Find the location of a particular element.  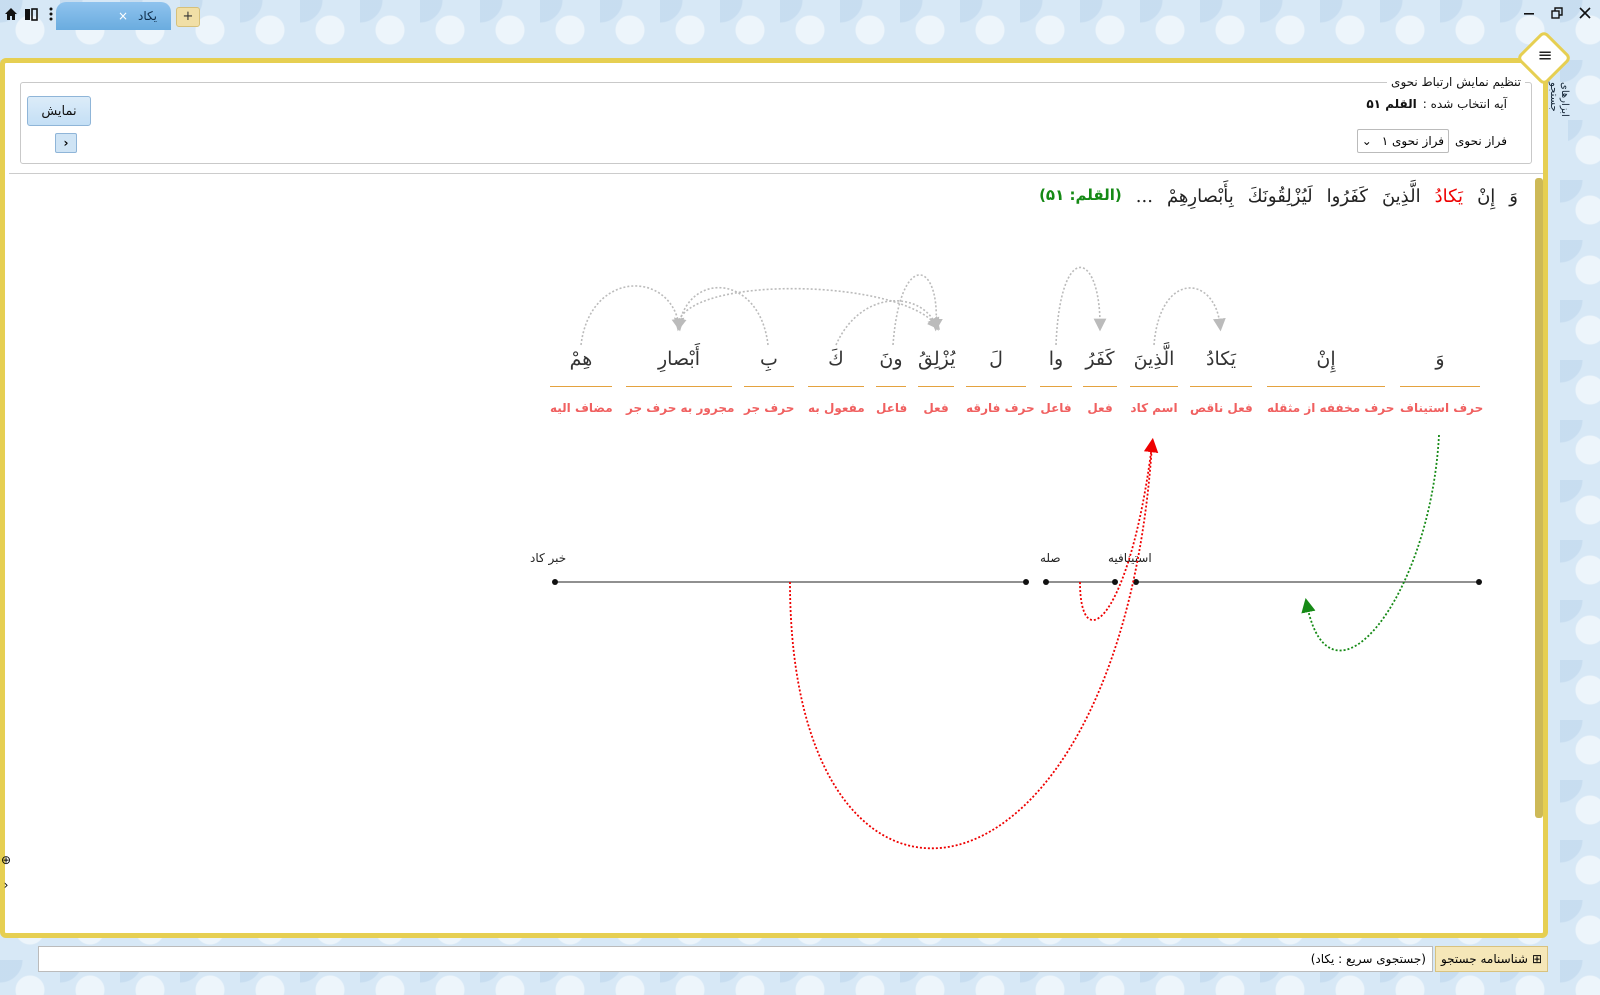

bottom-bar: (جستجوی سریع : یکاد) ⊞ شناسنامه جستجو is located at coordinates (793, 959).